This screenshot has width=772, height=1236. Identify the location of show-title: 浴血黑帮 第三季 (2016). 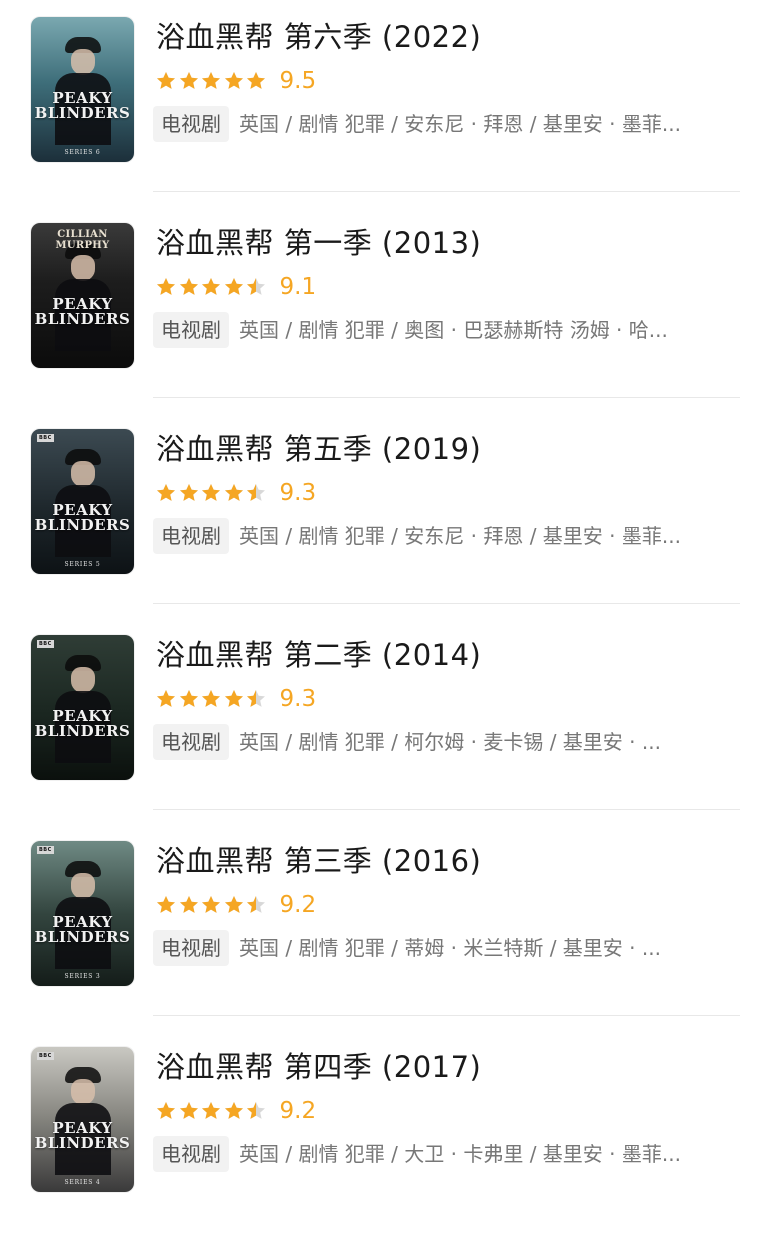
(451, 861).